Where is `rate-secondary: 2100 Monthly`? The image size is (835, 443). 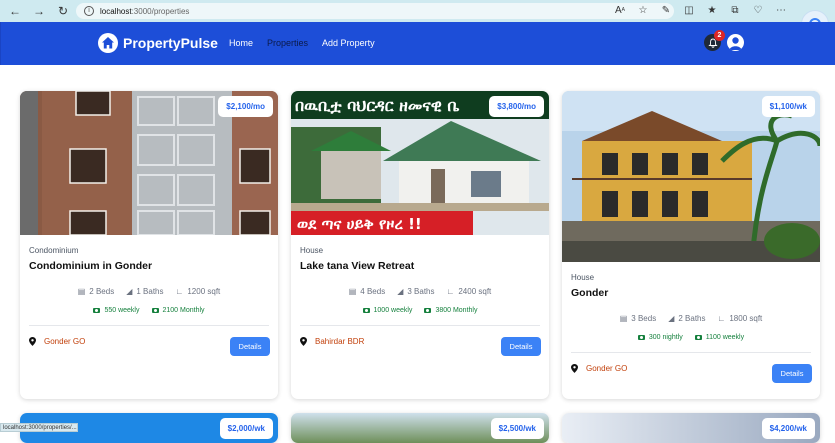
rate-secondary: 2100 Monthly is located at coordinates (184, 310).